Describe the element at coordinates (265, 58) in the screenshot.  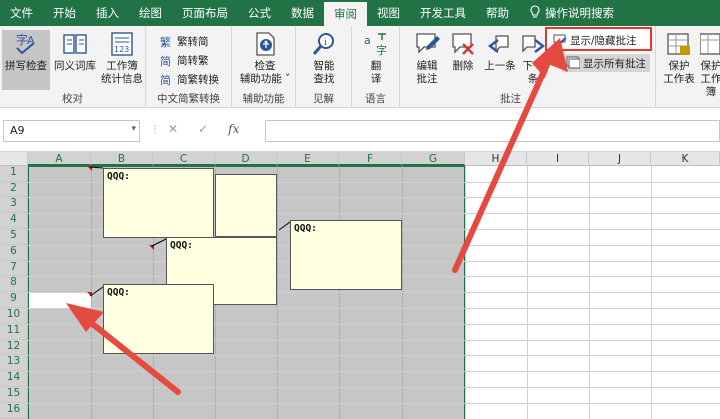
I see `check-accessibility-button: 检查 辅助功能 ˅` at that location.